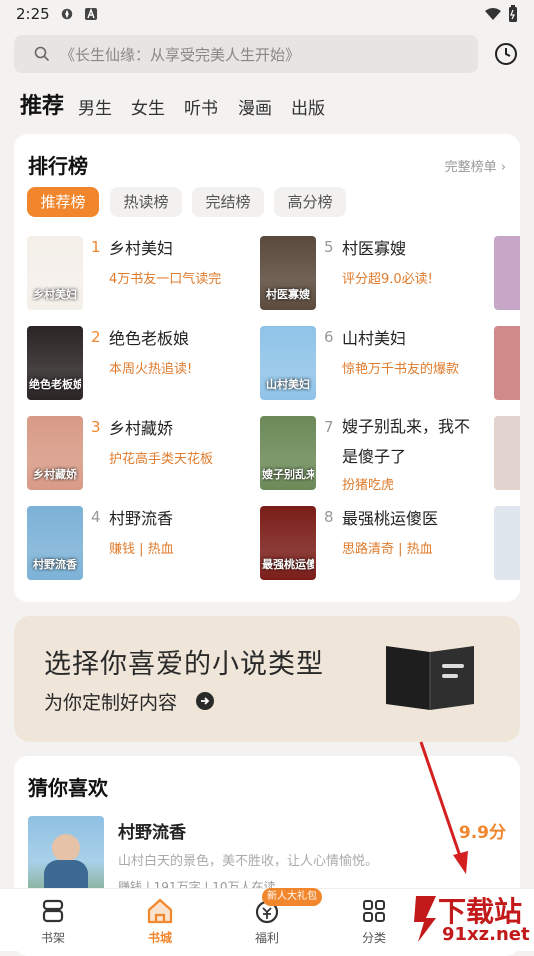 The image size is (534, 956). What do you see at coordinates (406, 441) in the screenshot?
I see `book-title: 嫂子别乱来，我不是傻子了` at bounding box center [406, 441].